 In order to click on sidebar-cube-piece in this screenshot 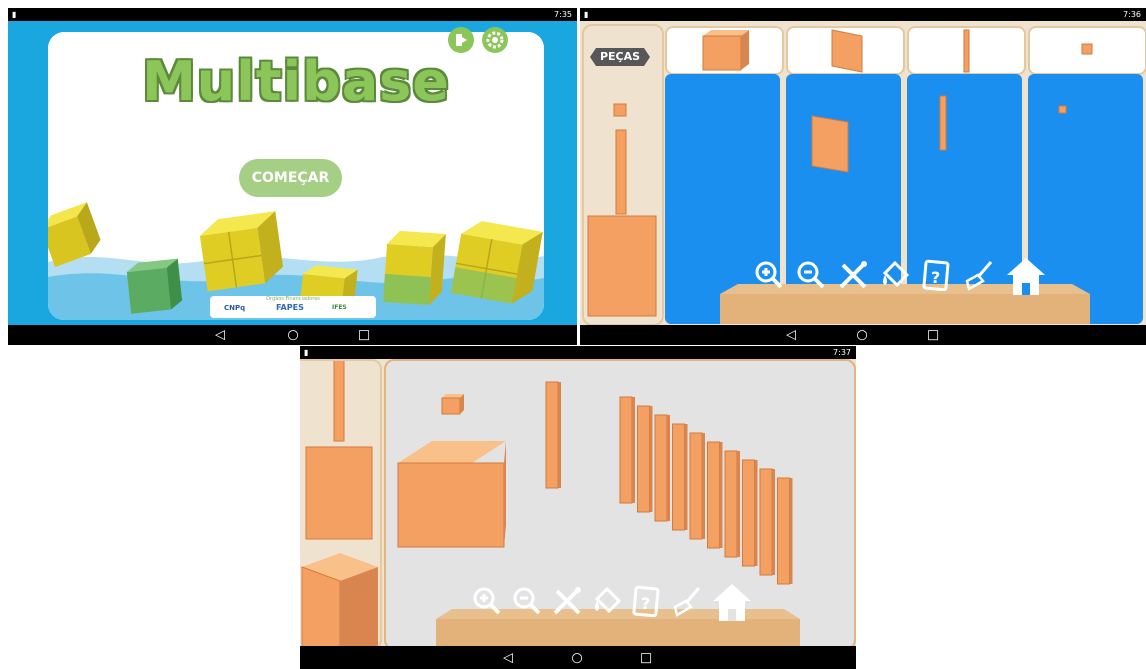, I will do `click(339, 600)`.